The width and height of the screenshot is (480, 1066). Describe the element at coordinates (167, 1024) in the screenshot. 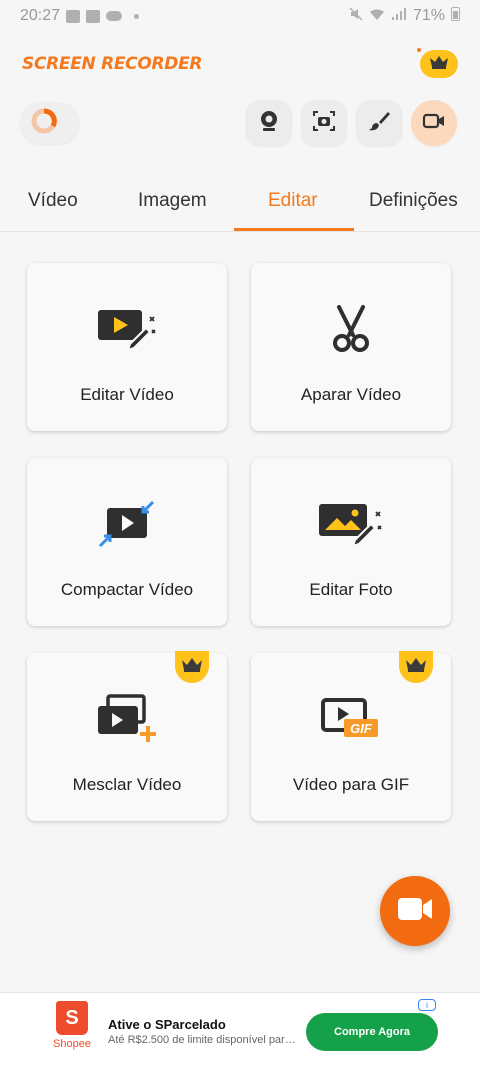

I see `ad-title: Ative o SParcelado` at that location.